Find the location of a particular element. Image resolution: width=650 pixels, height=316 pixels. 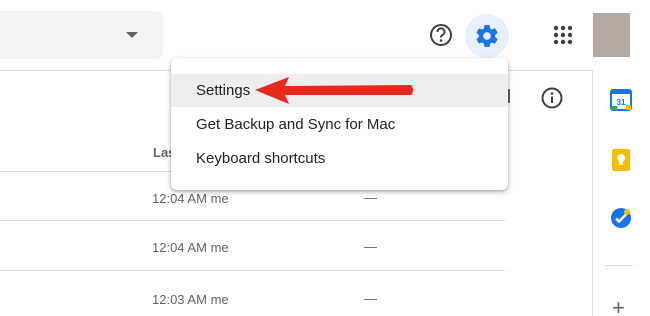

apps-grid-icon is located at coordinates (563, 35).